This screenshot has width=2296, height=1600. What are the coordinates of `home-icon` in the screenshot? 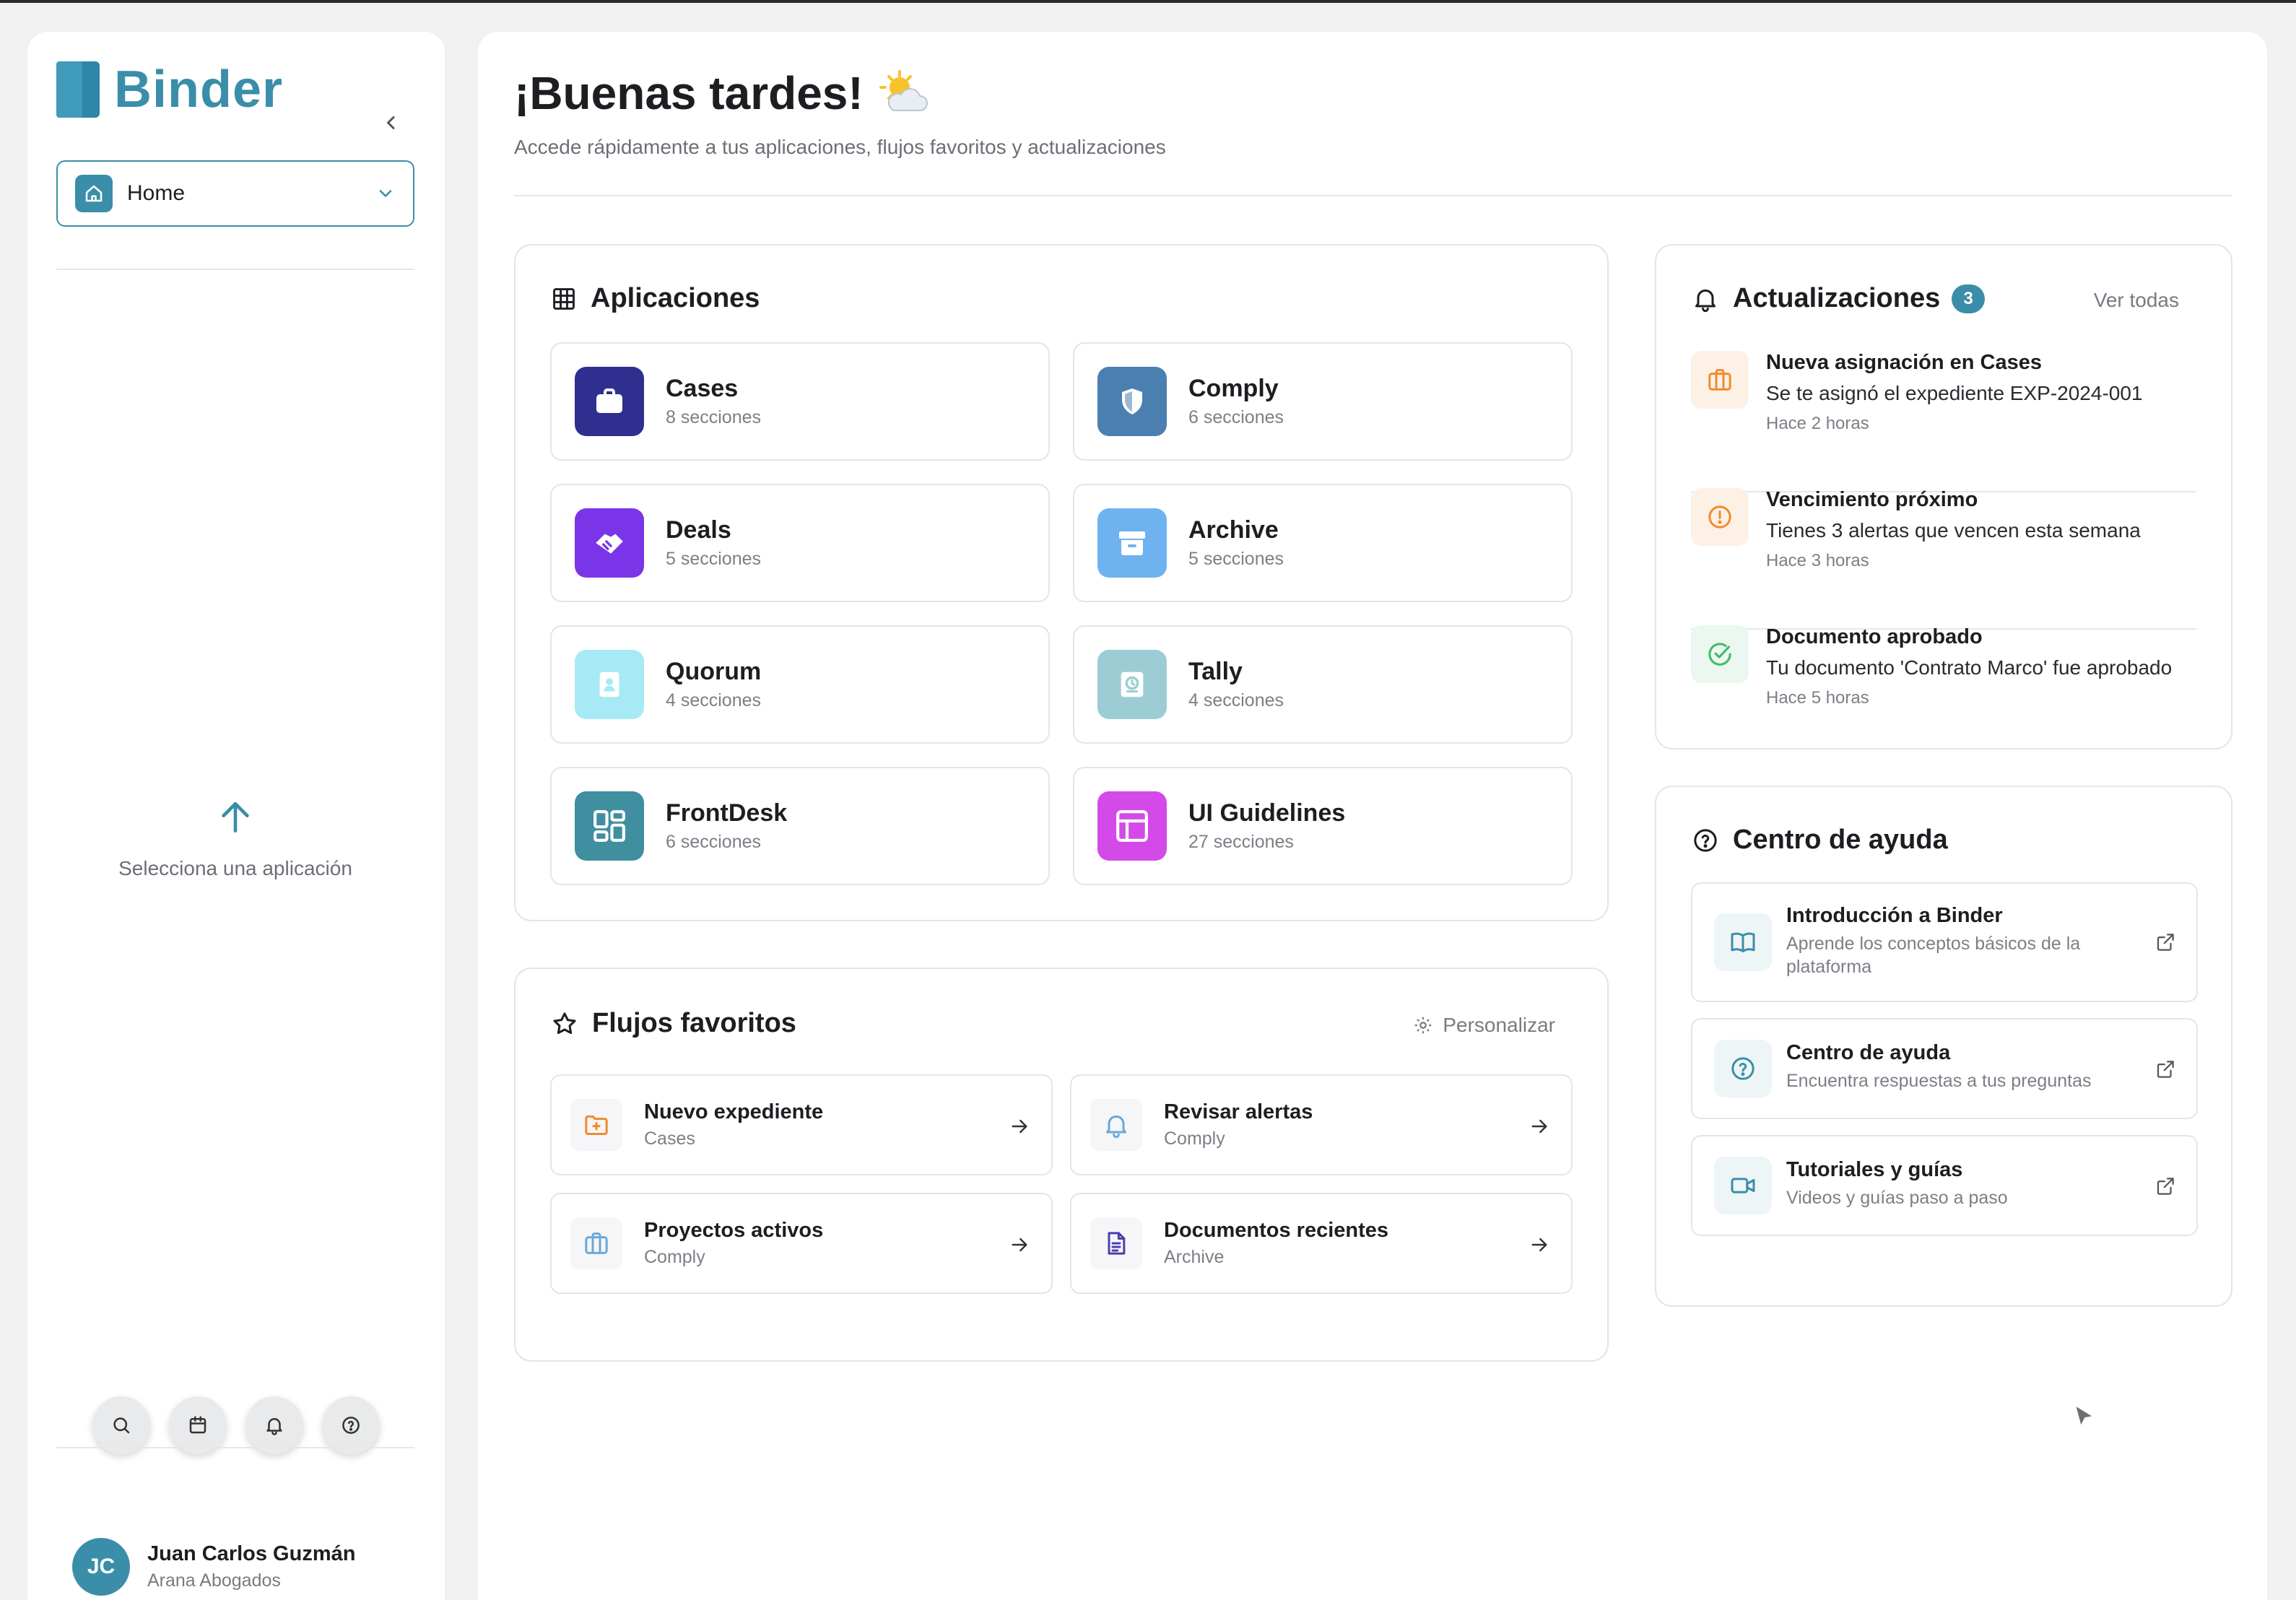 It's located at (94, 193).